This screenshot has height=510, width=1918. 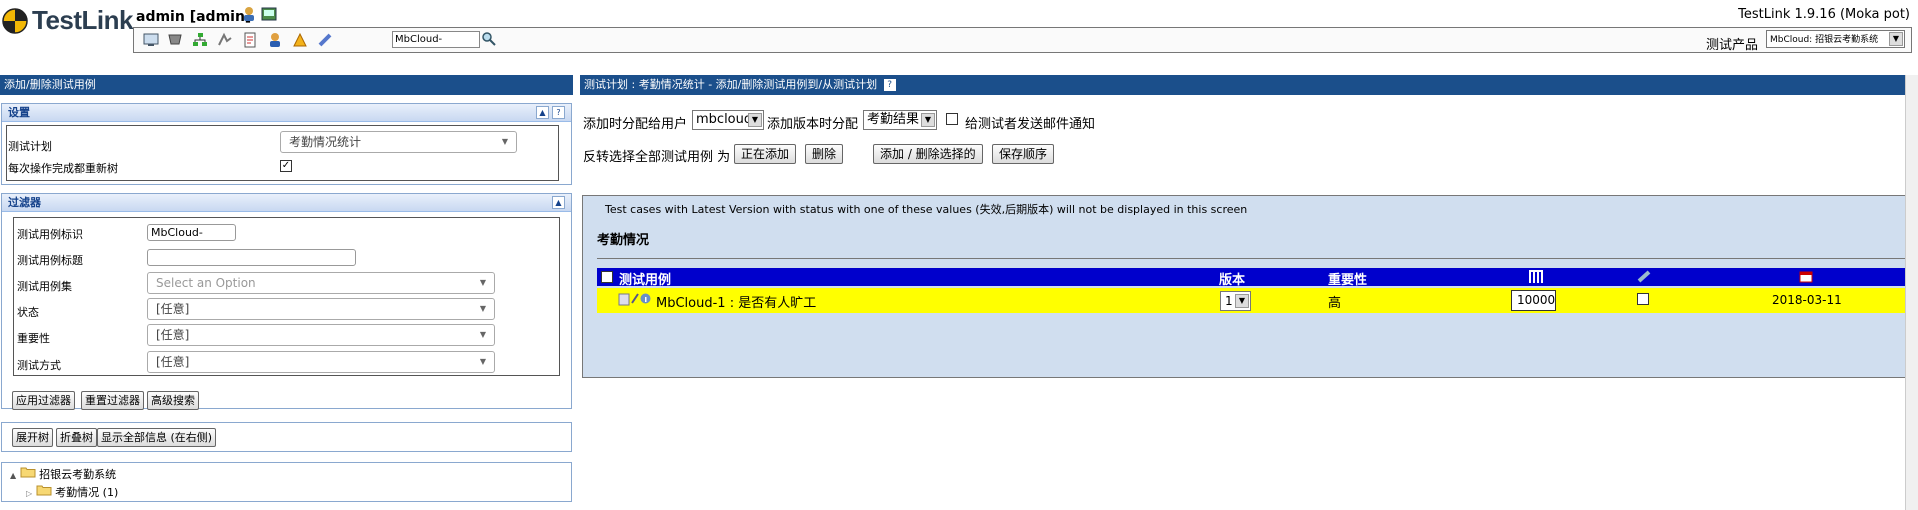 What do you see at coordinates (635, 124) in the screenshot?
I see `assign-user-label: 添加时分配给用户` at bounding box center [635, 124].